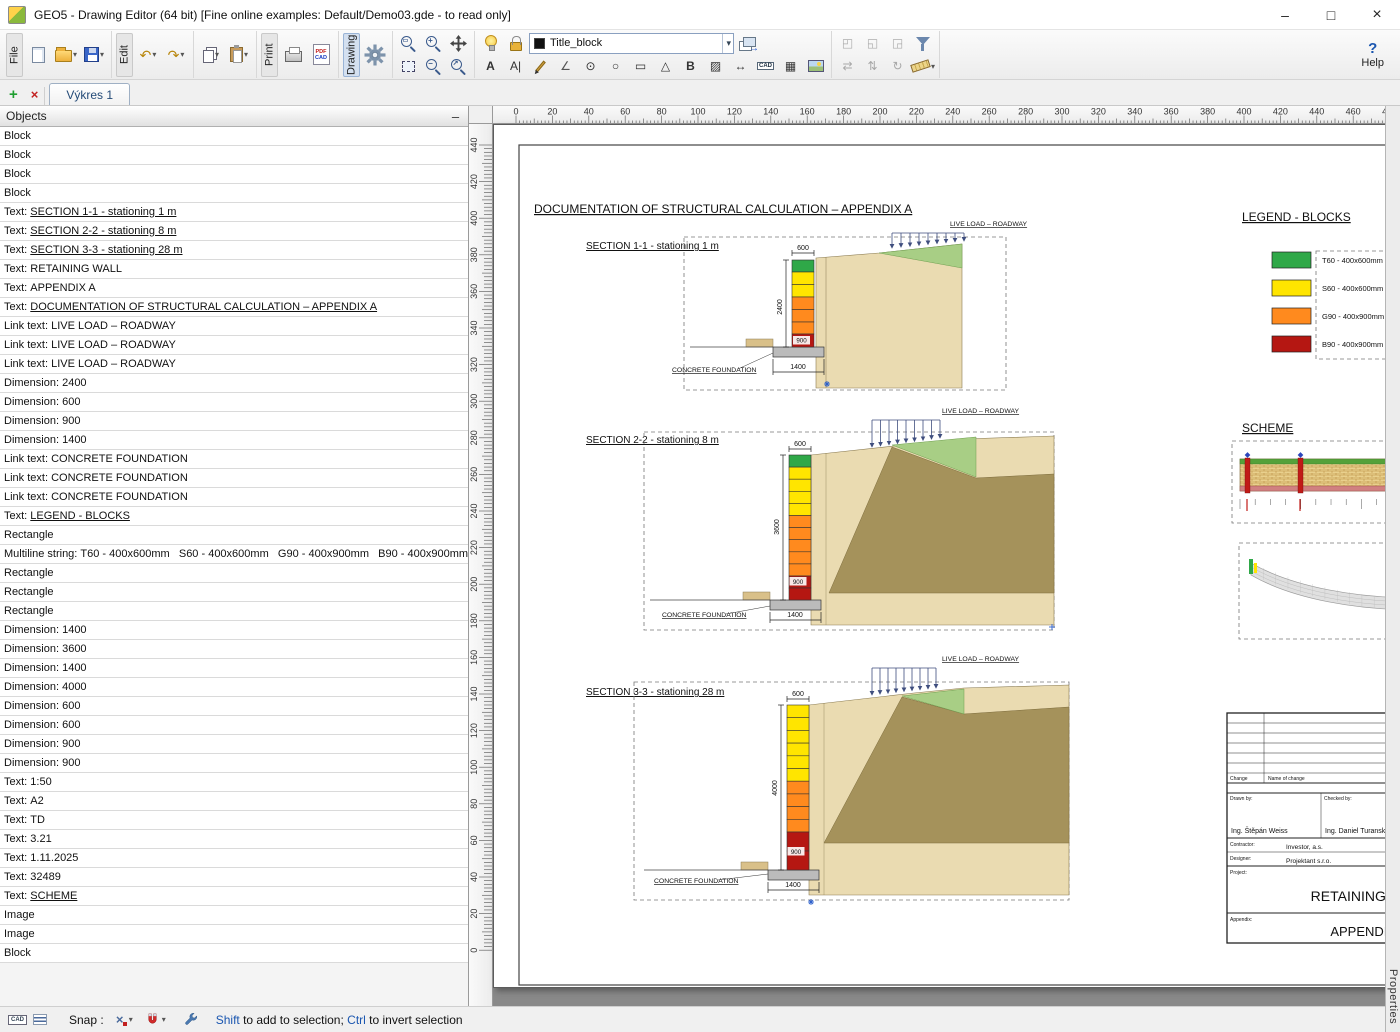 The image size is (1400, 1032). Describe the element at coordinates (408, 43) in the screenshot. I see `zoom-window-button: ▭` at that location.